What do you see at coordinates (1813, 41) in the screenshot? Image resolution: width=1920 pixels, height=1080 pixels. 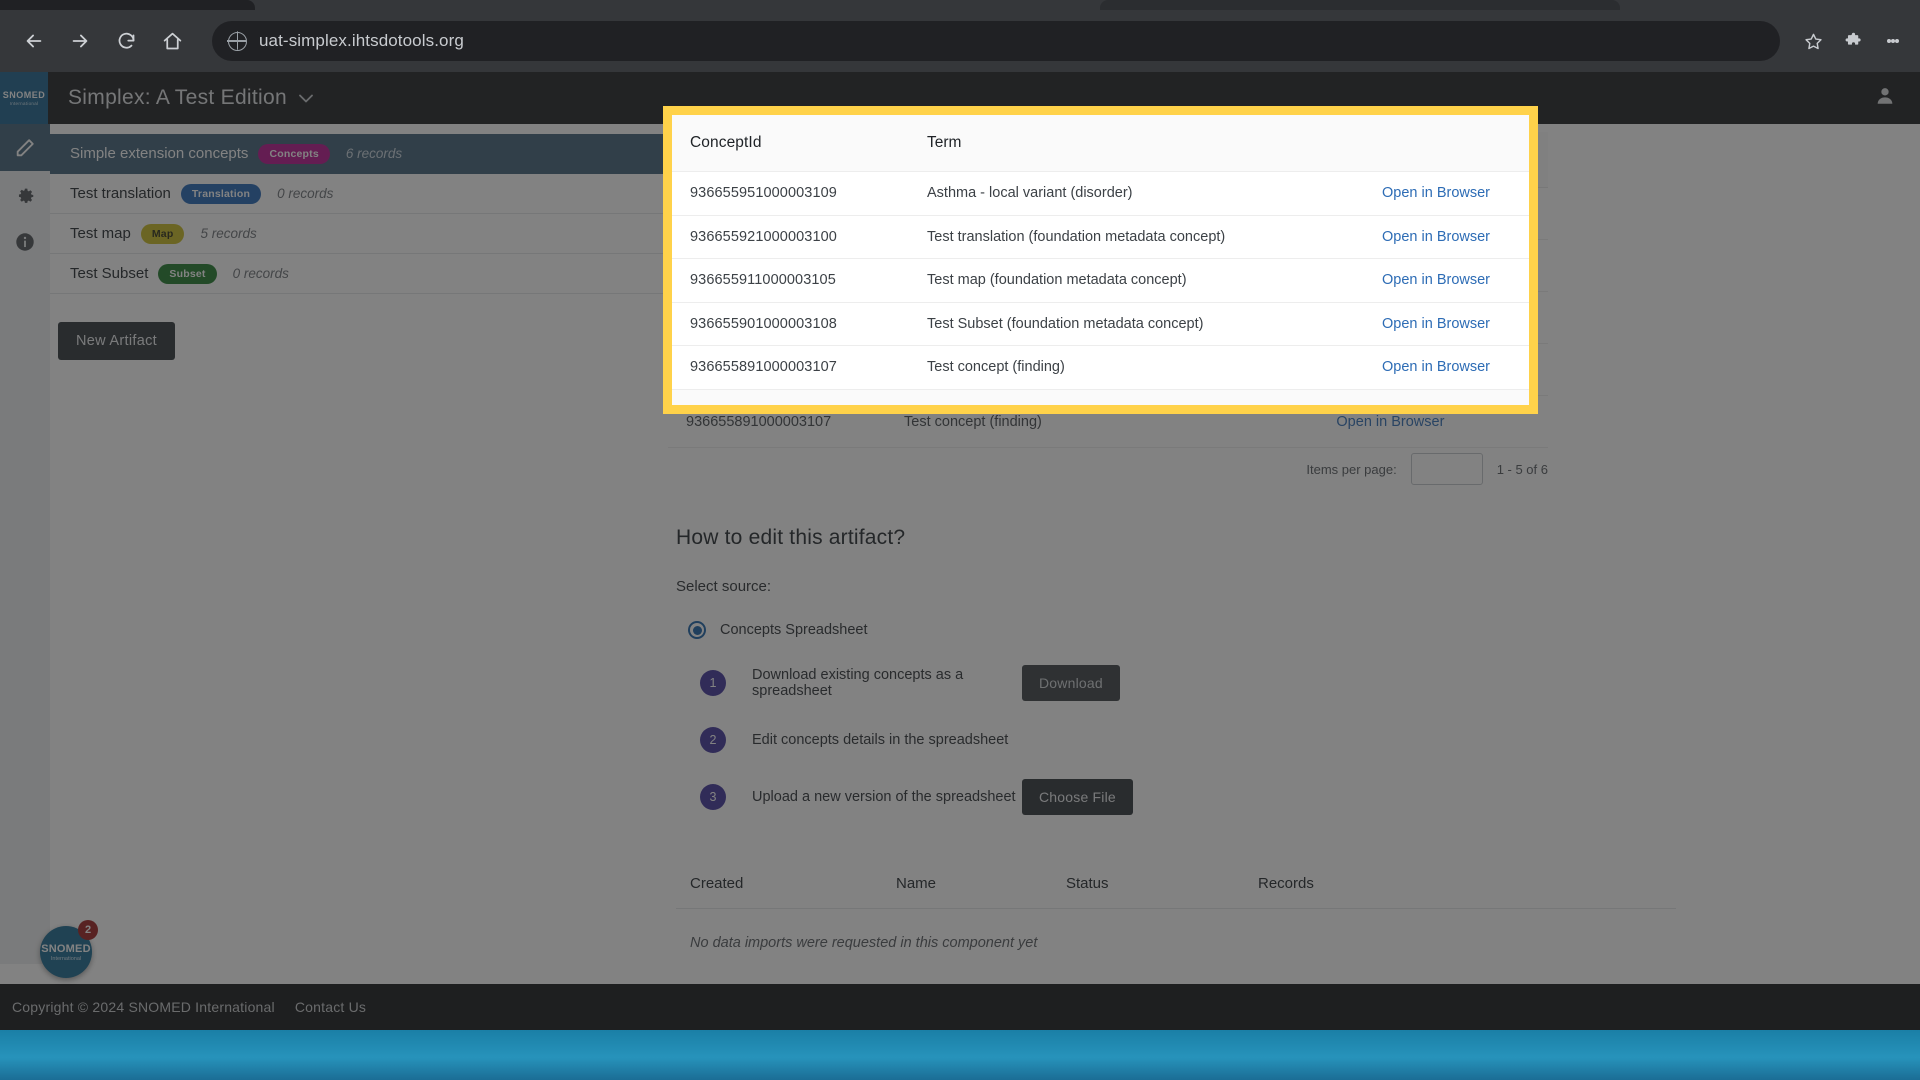 I see `bookmark-star-icon` at bounding box center [1813, 41].